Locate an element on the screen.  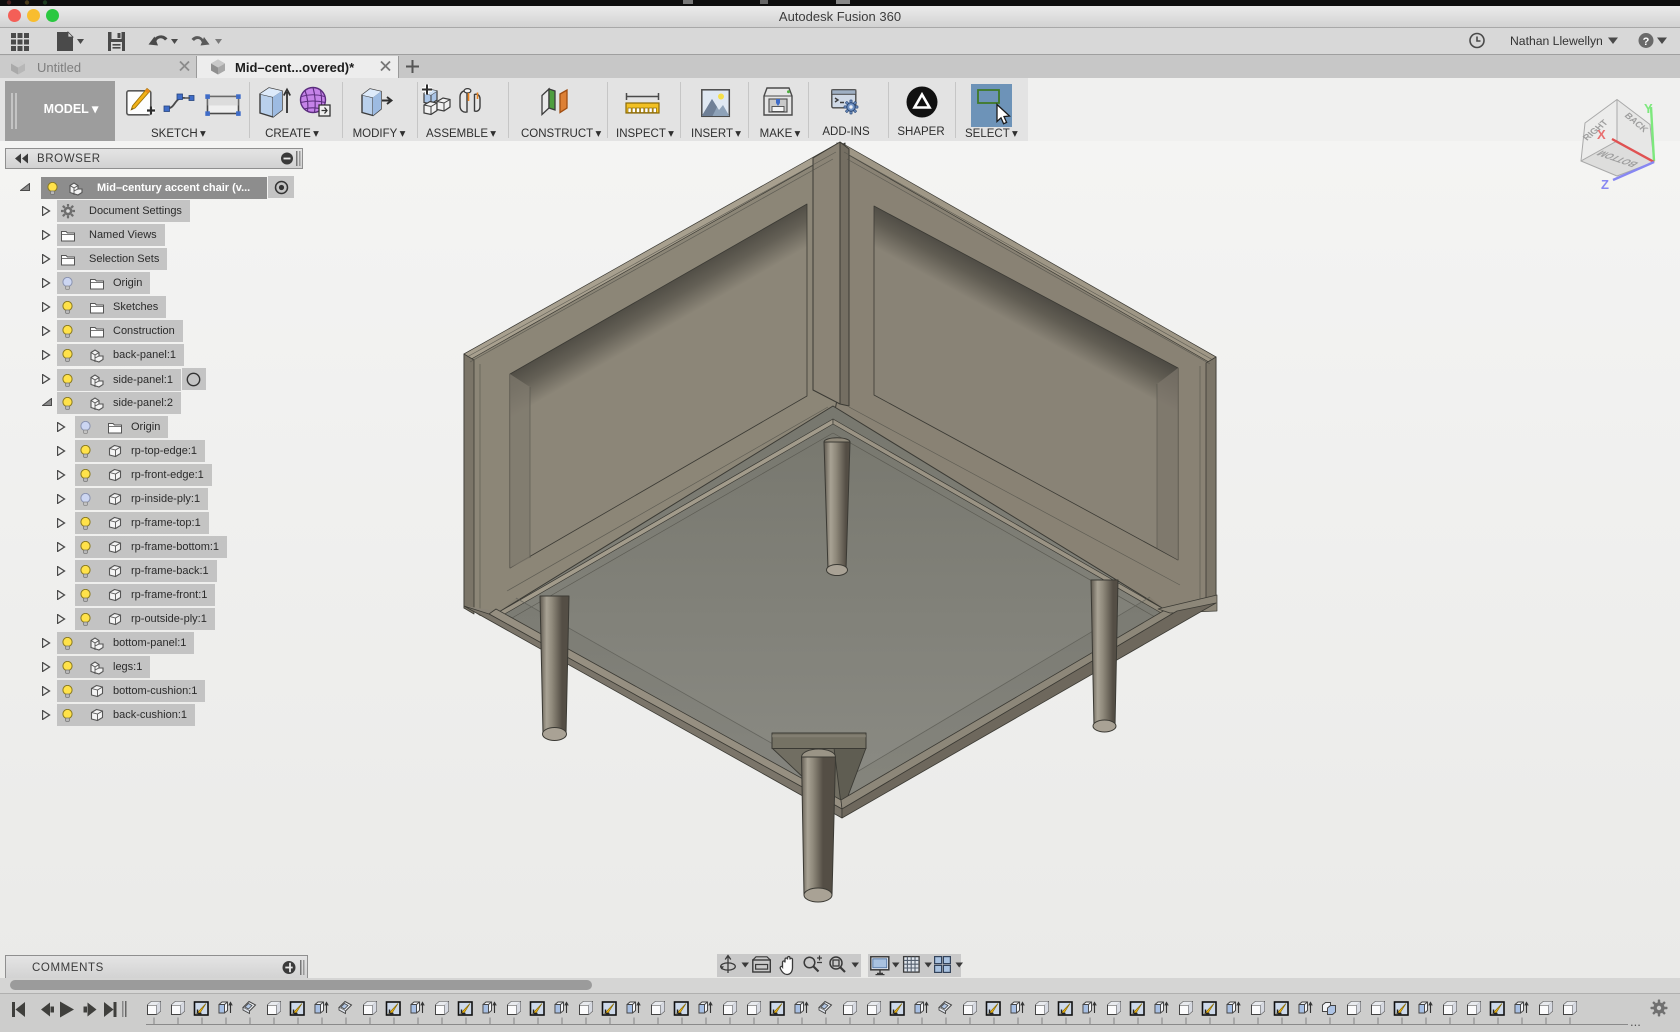
svg-text: Z is located at coordinates (1605, 184).